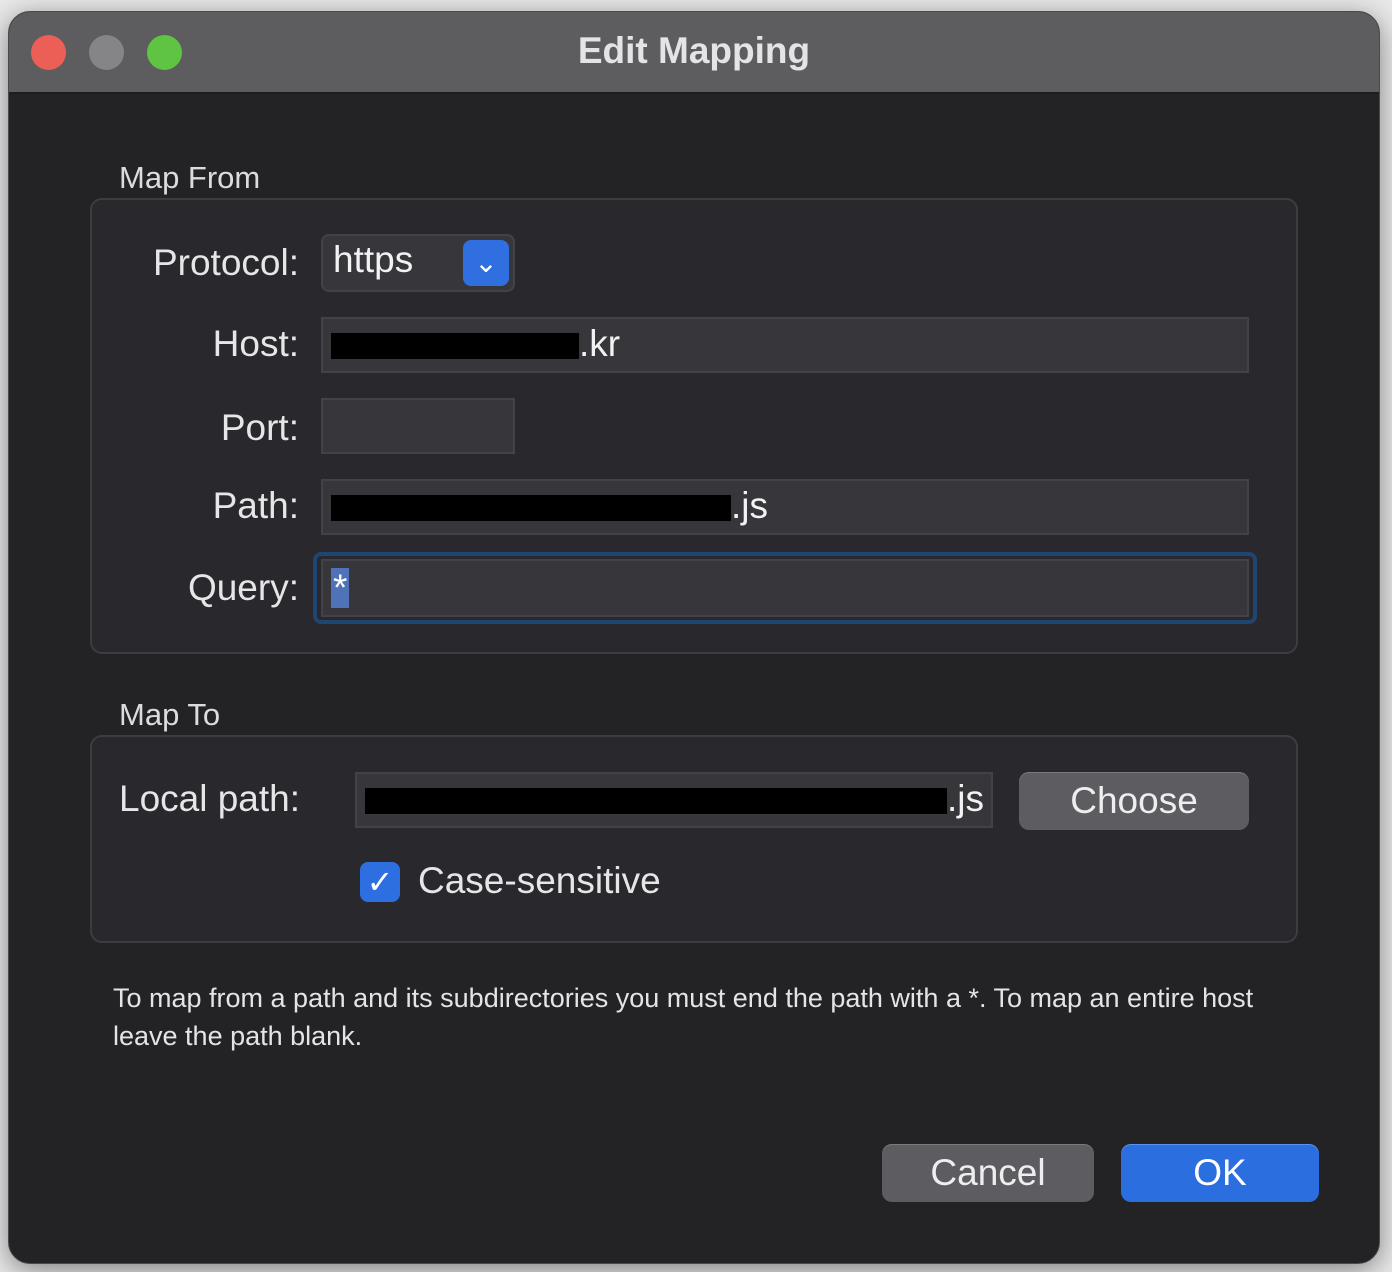 This screenshot has height=1272, width=1392. I want to click on local-path-input: .js, so click(674, 800).